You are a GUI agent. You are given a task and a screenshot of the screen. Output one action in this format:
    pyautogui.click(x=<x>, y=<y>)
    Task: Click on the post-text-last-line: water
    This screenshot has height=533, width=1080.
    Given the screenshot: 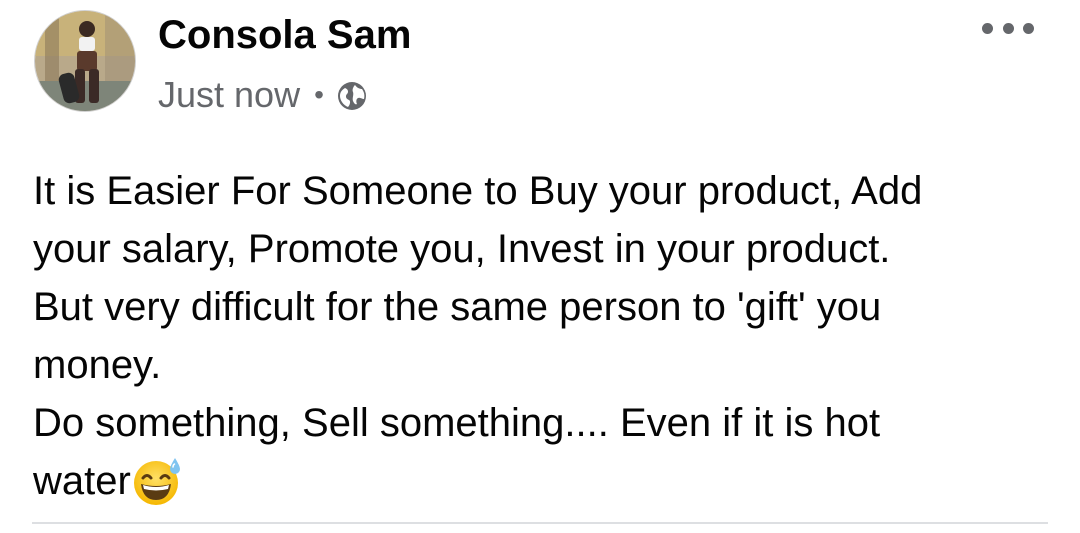 What is the action you would take?
    pyautogui.click(x=543, y=481)
    